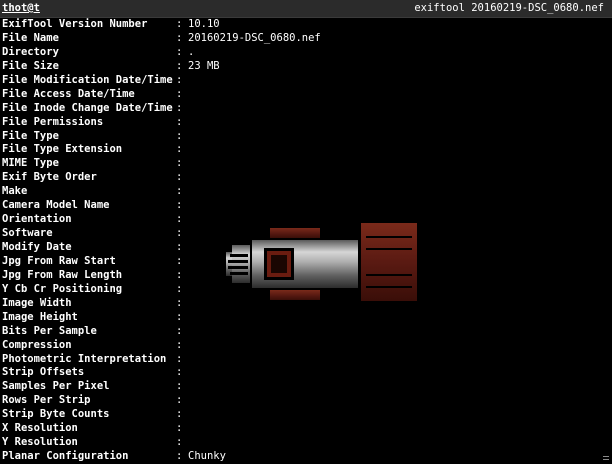 The width and height of the screenshot is (612, 464). What do you see at coordinates (49, 177) in the screenshot?
I see `exif-key: Exif Byte Order` at bounding box center [49, 177].